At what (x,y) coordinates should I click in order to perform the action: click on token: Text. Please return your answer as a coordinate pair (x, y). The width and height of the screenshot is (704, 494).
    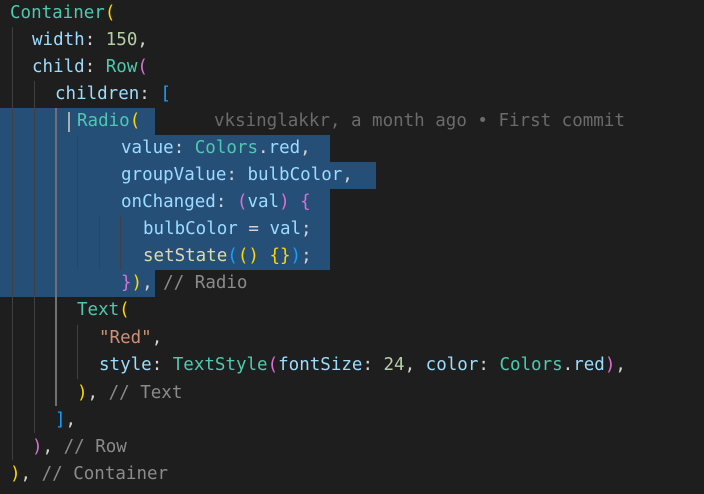
    Looking at the image, I should click on (98, 310).